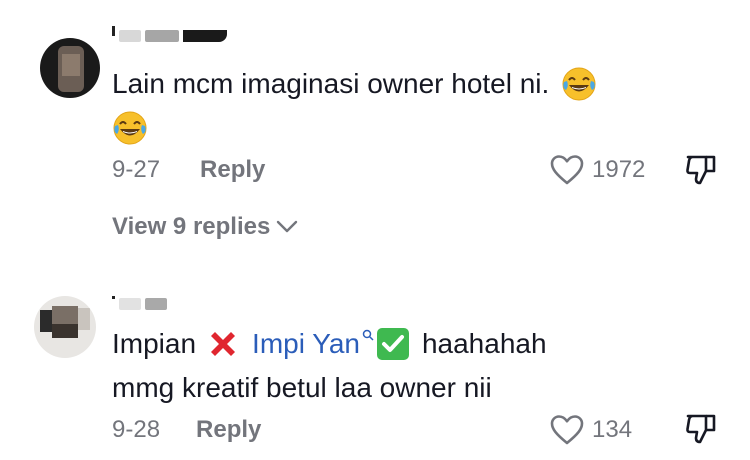 This screenshot has width=750, height=460. What do you see at coordinates (612, 429) in the screenshot?
I see `like-count: 134` at bounding box center [612, 429].